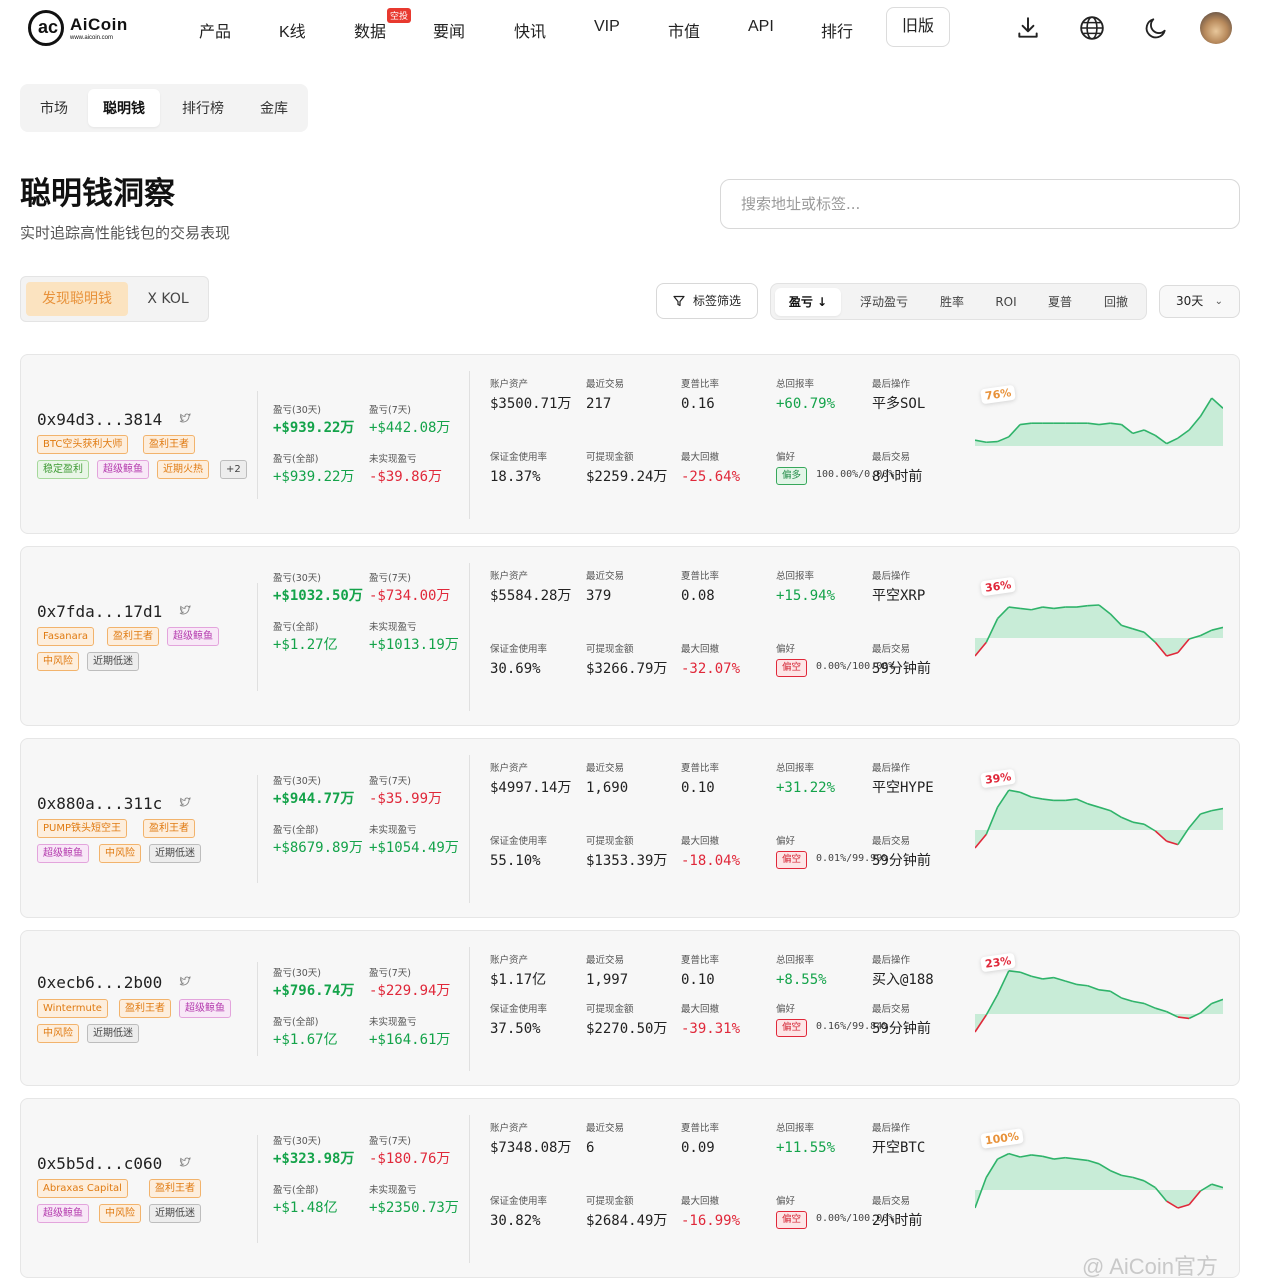 The height and width of the screenshot is (1288, 1263). What do you see at coordinates (305, 1208) in the screenshot?
I see `value-pnl-all: +$1.48亿` at bounding box center [305, 1208].